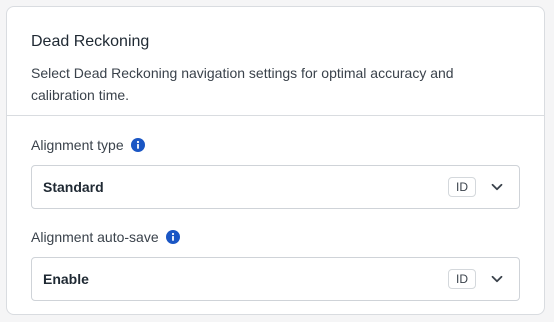 The image size is (554, 322). What do you see at coordinates (95, 237) in the screenshot?
I see `alignment-auto-save-label: Alignment auto-save` at bounding box center [95, 237].